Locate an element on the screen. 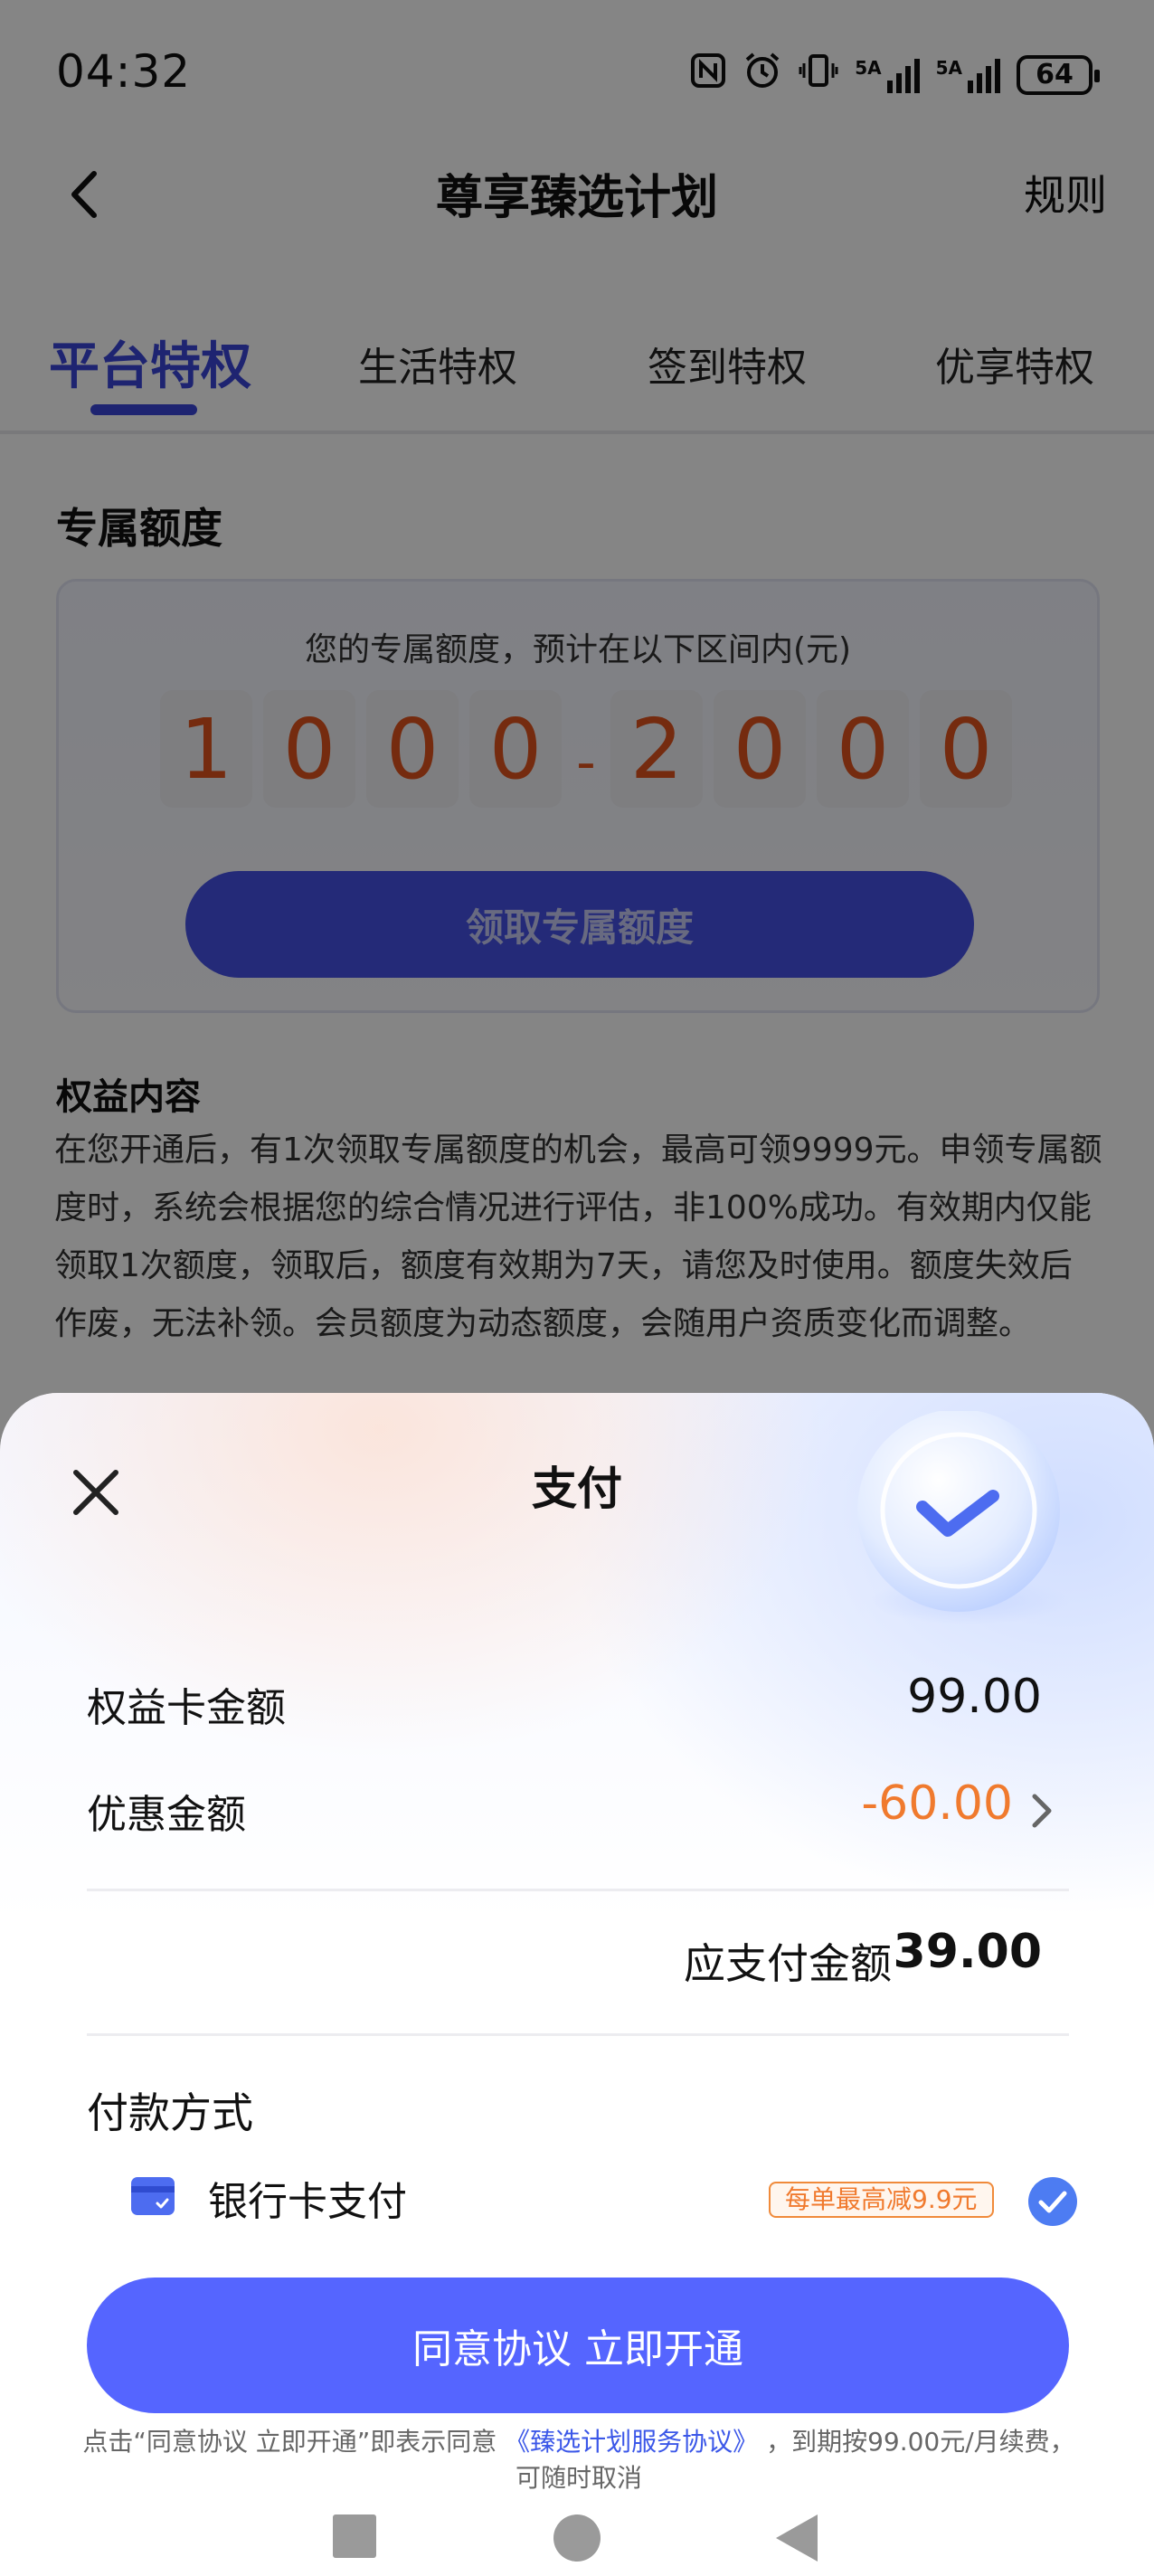  payment-method-title: 付款方式 is located at coordinates (170, 2113).